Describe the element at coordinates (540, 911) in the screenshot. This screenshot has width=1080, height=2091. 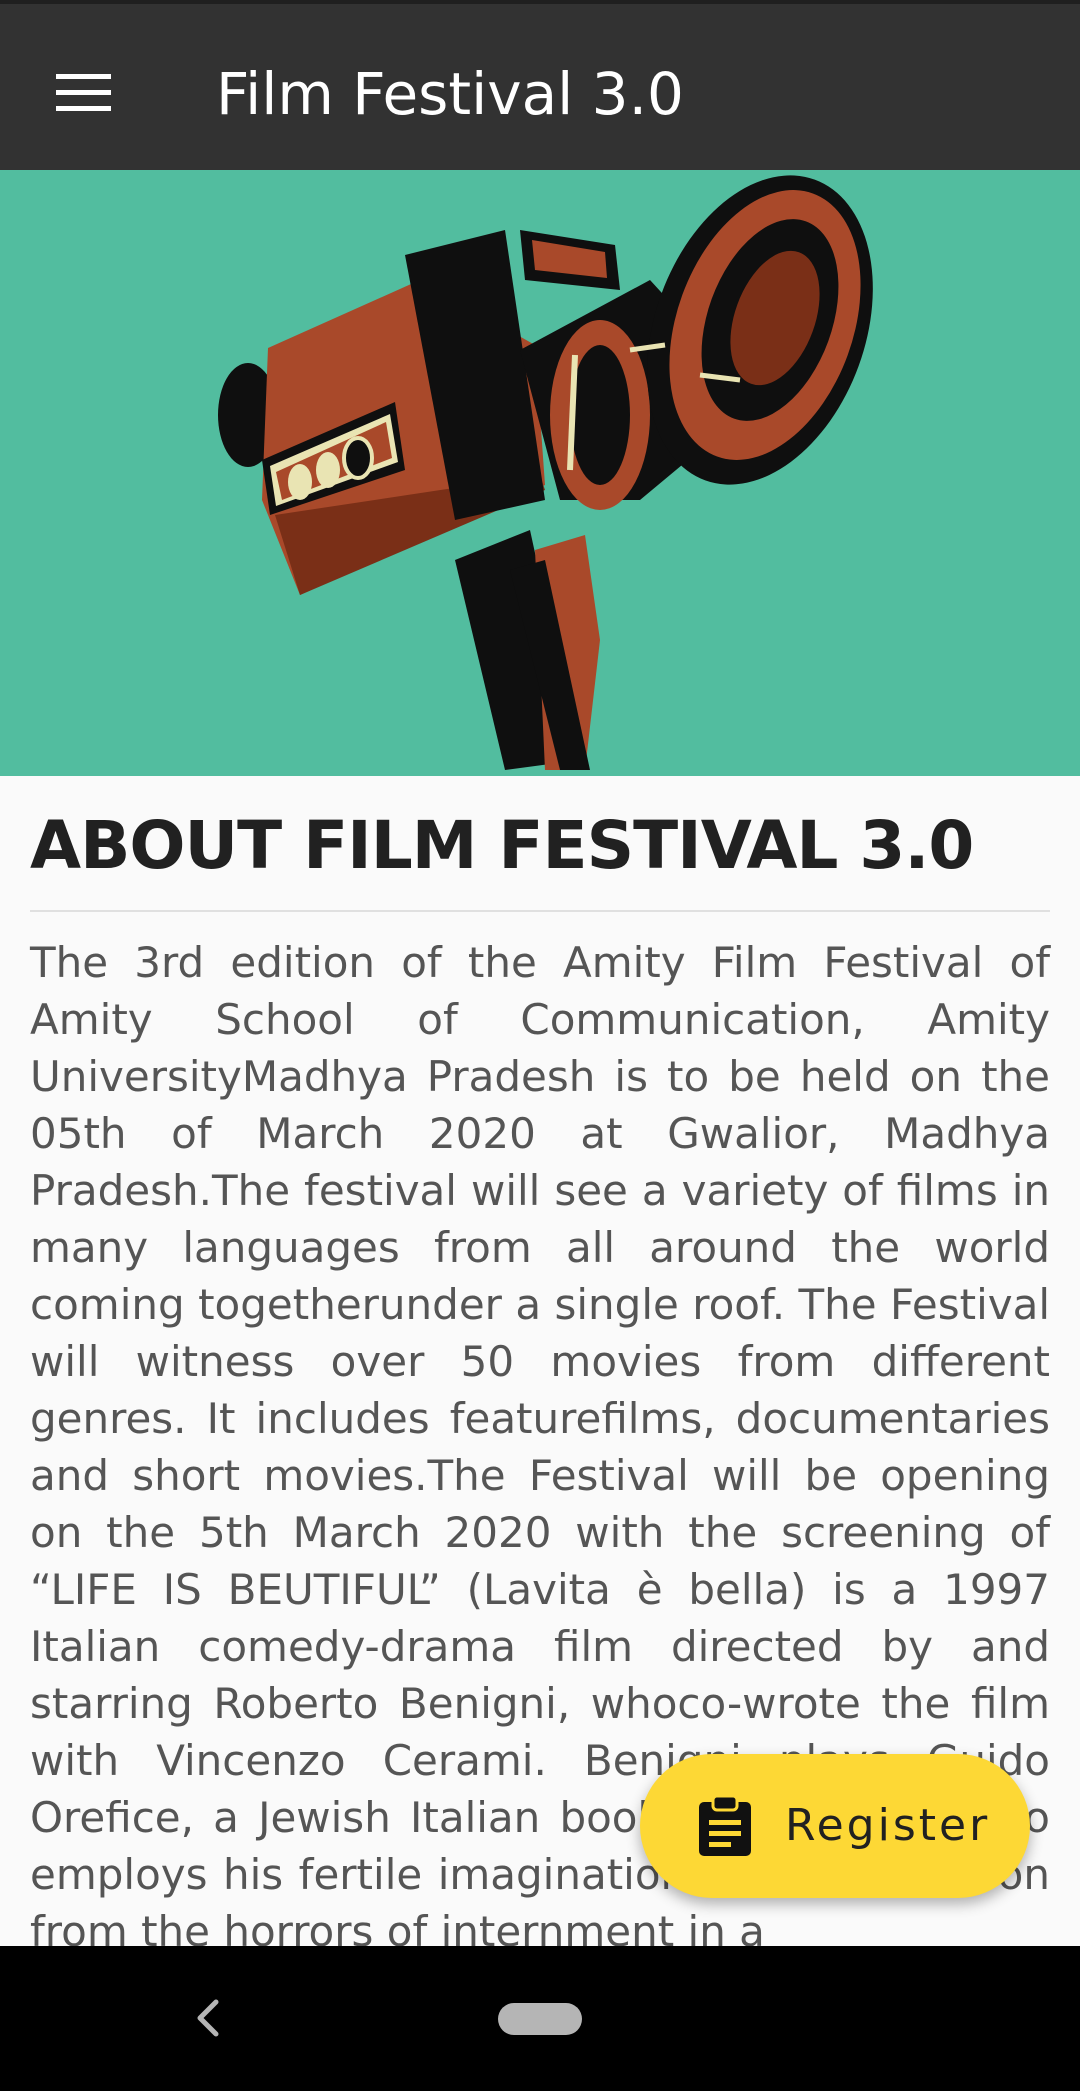
I see `divider` at that location.